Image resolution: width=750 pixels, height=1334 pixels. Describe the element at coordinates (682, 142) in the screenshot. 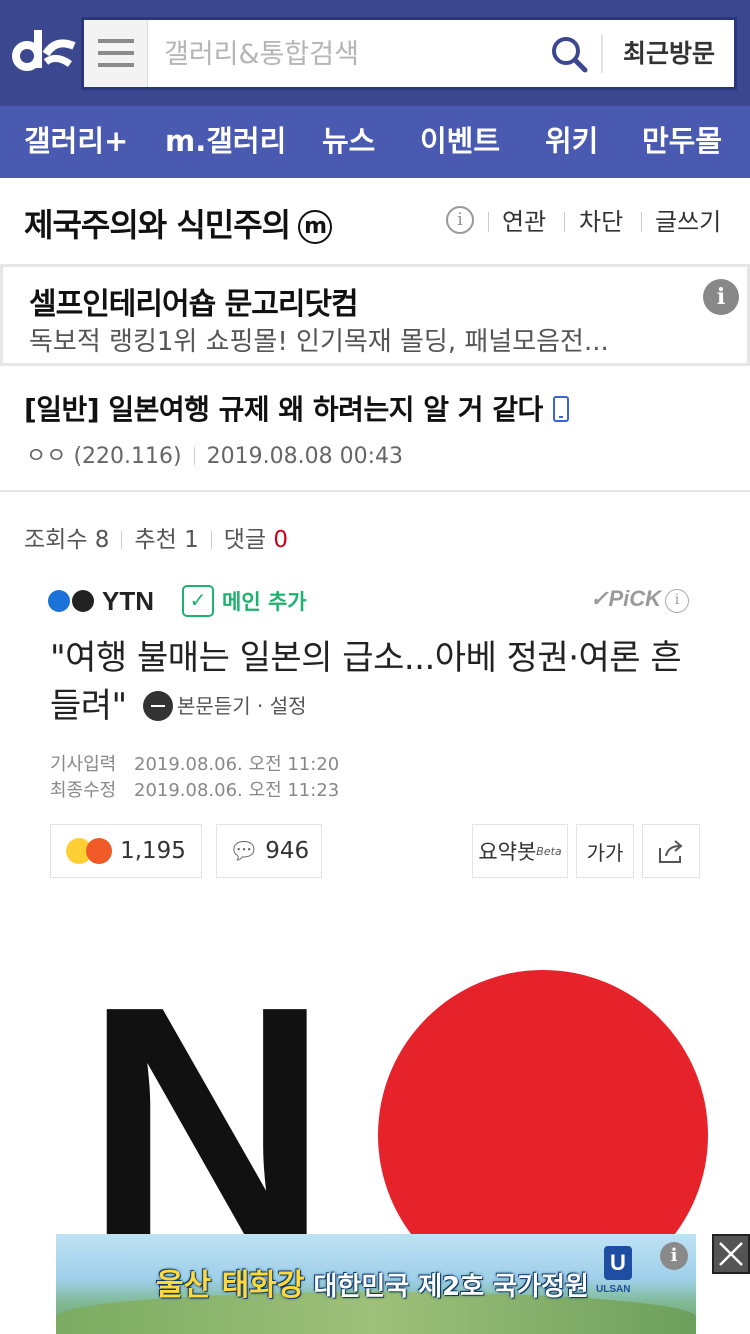

I see `nav-item-mandu-mall: 만두몰` at that location.